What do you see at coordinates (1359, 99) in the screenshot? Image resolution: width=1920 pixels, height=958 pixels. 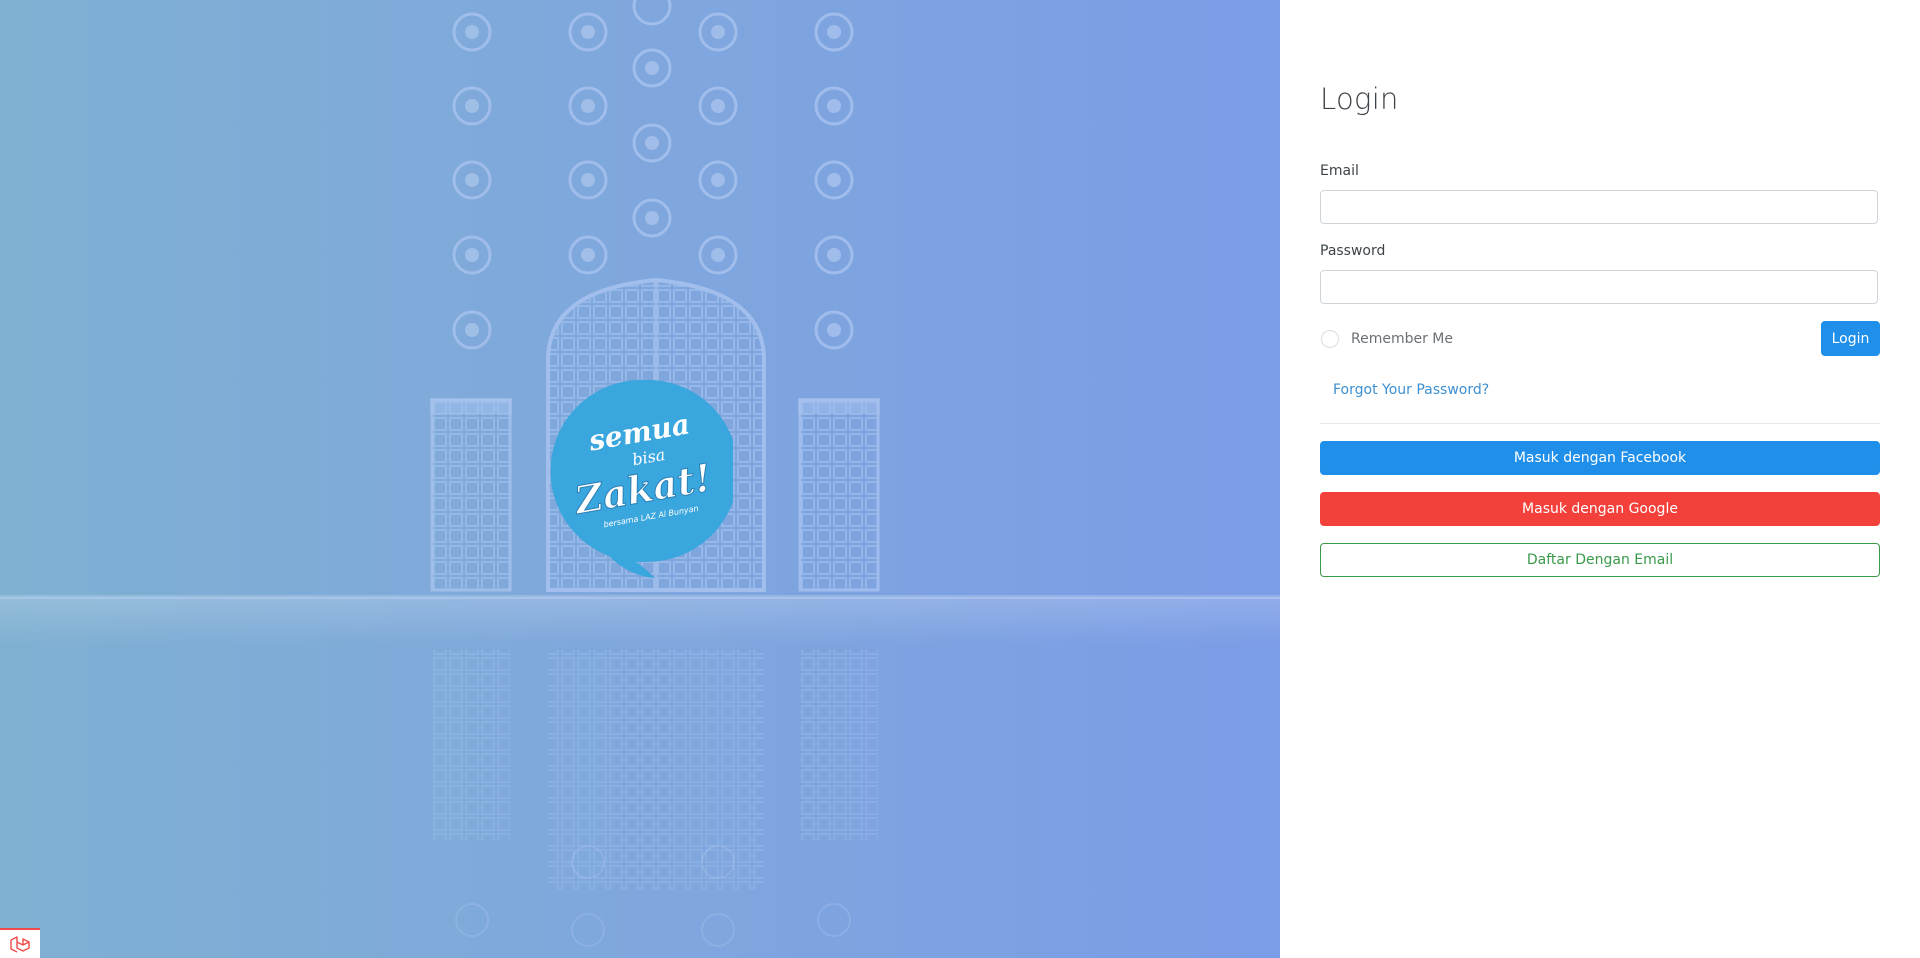 I see `login-title: Login` at bounding box center [1359, 99].